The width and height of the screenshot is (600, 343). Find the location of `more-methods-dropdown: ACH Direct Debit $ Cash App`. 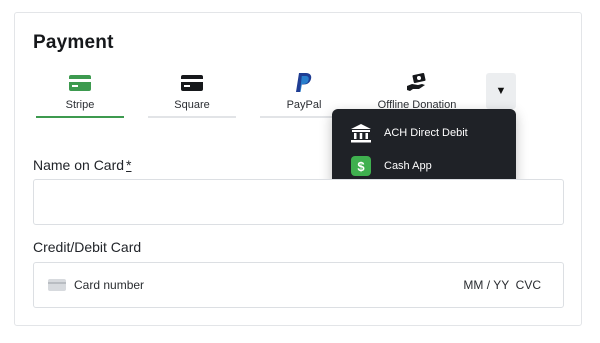

more-methods-dropdown: ACH Direct Debit $ Cash App is located at coordinates (424, 148).